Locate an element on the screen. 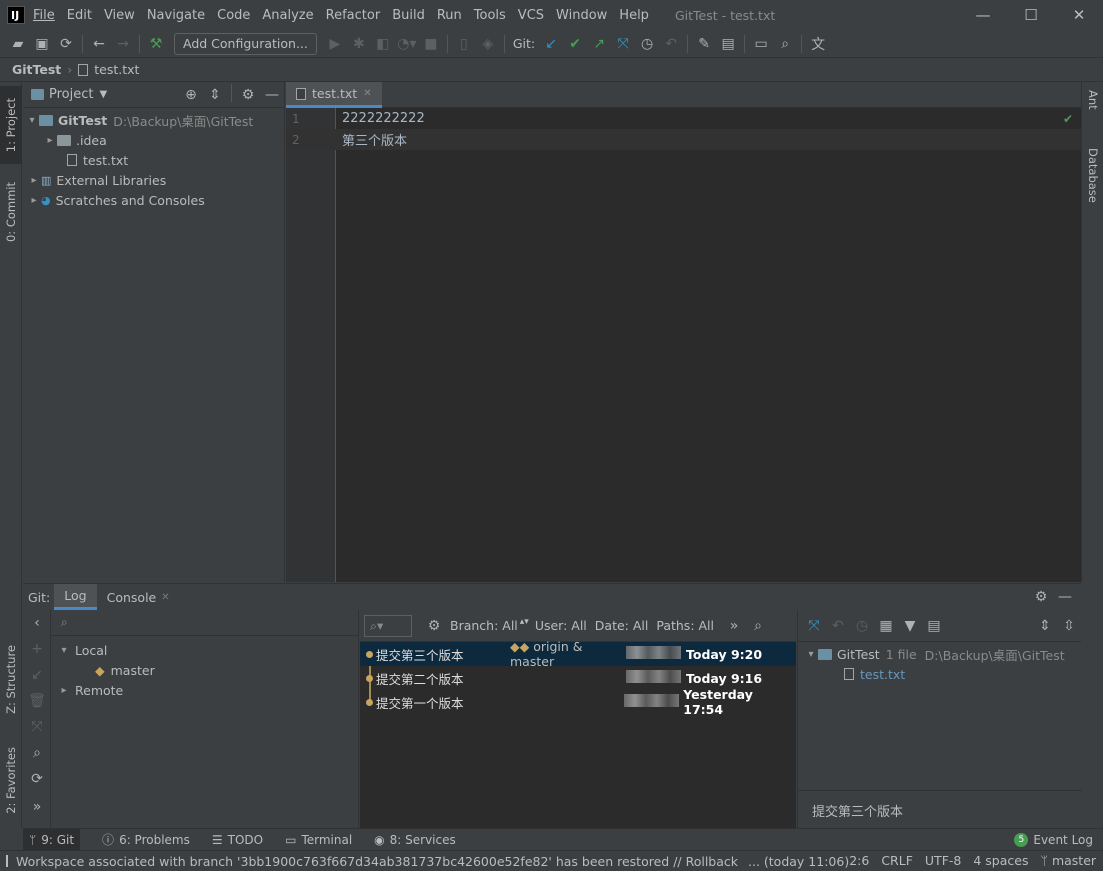  branch-group-remote: ▸ Remote is located at coordinates (205, 690).